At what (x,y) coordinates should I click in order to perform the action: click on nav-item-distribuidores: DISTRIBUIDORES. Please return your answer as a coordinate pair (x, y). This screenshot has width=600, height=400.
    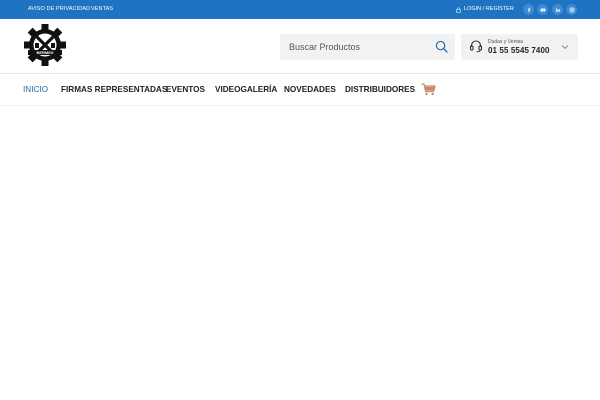
    Looking at the image, I should click on (380, 89).